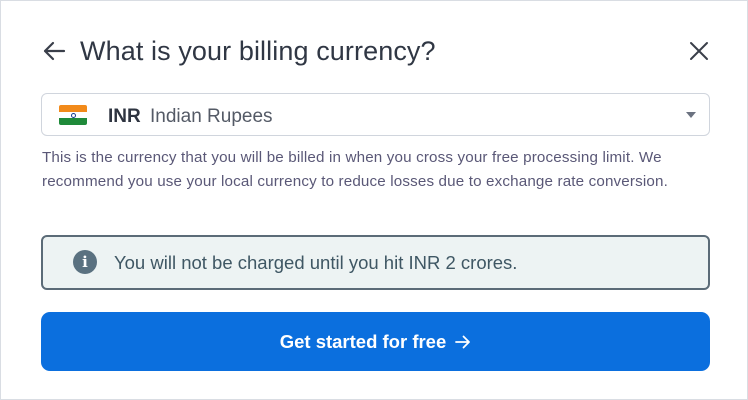  Describe the element at coordinates (463, 342) in the screenshot. I see `arrow-right-icon` at that location.